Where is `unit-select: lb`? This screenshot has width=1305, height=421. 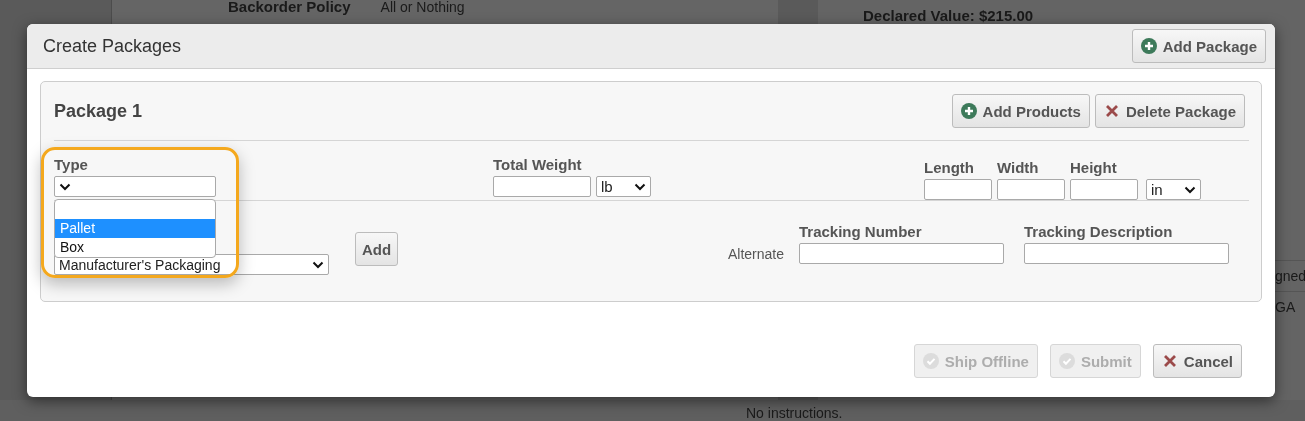
unit-select: lb is located at coordinates (623, 186).